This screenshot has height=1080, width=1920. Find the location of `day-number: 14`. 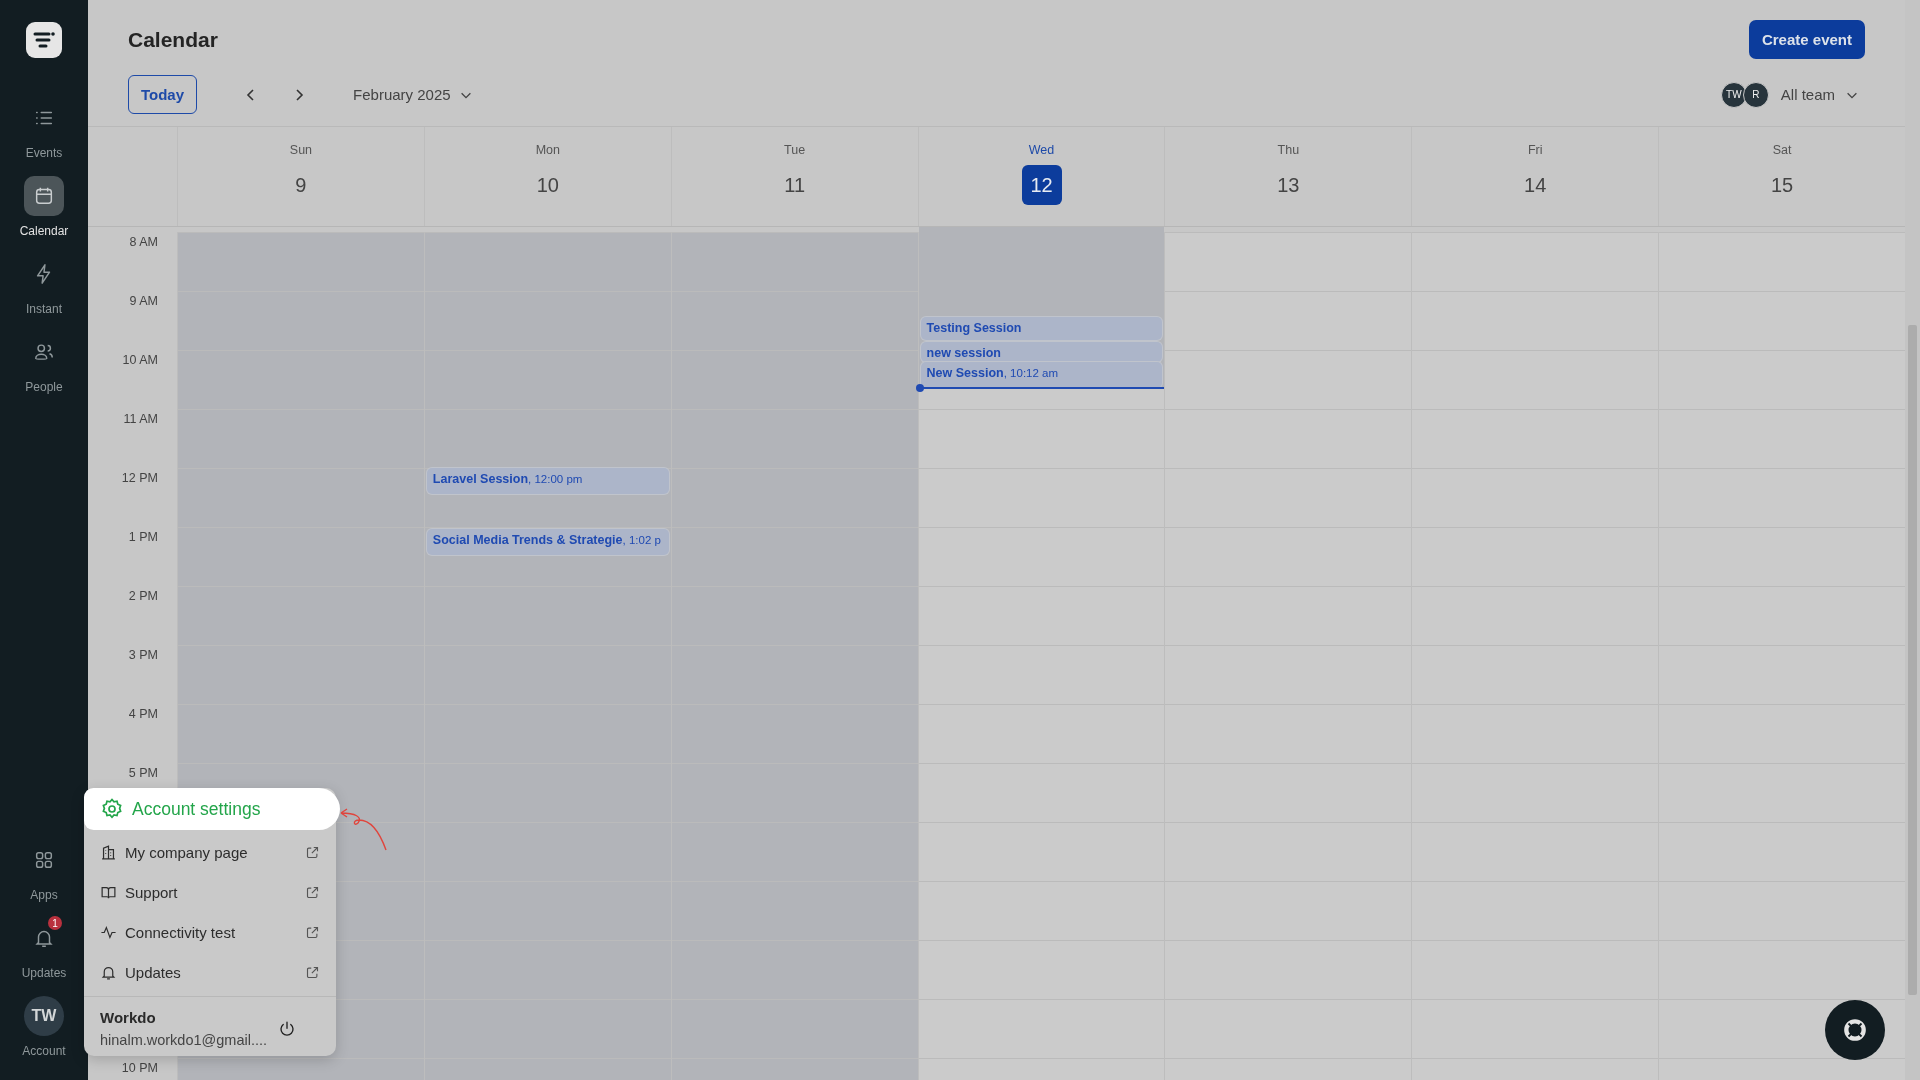

day-number: 14 is located at coordinates (1535, 185).